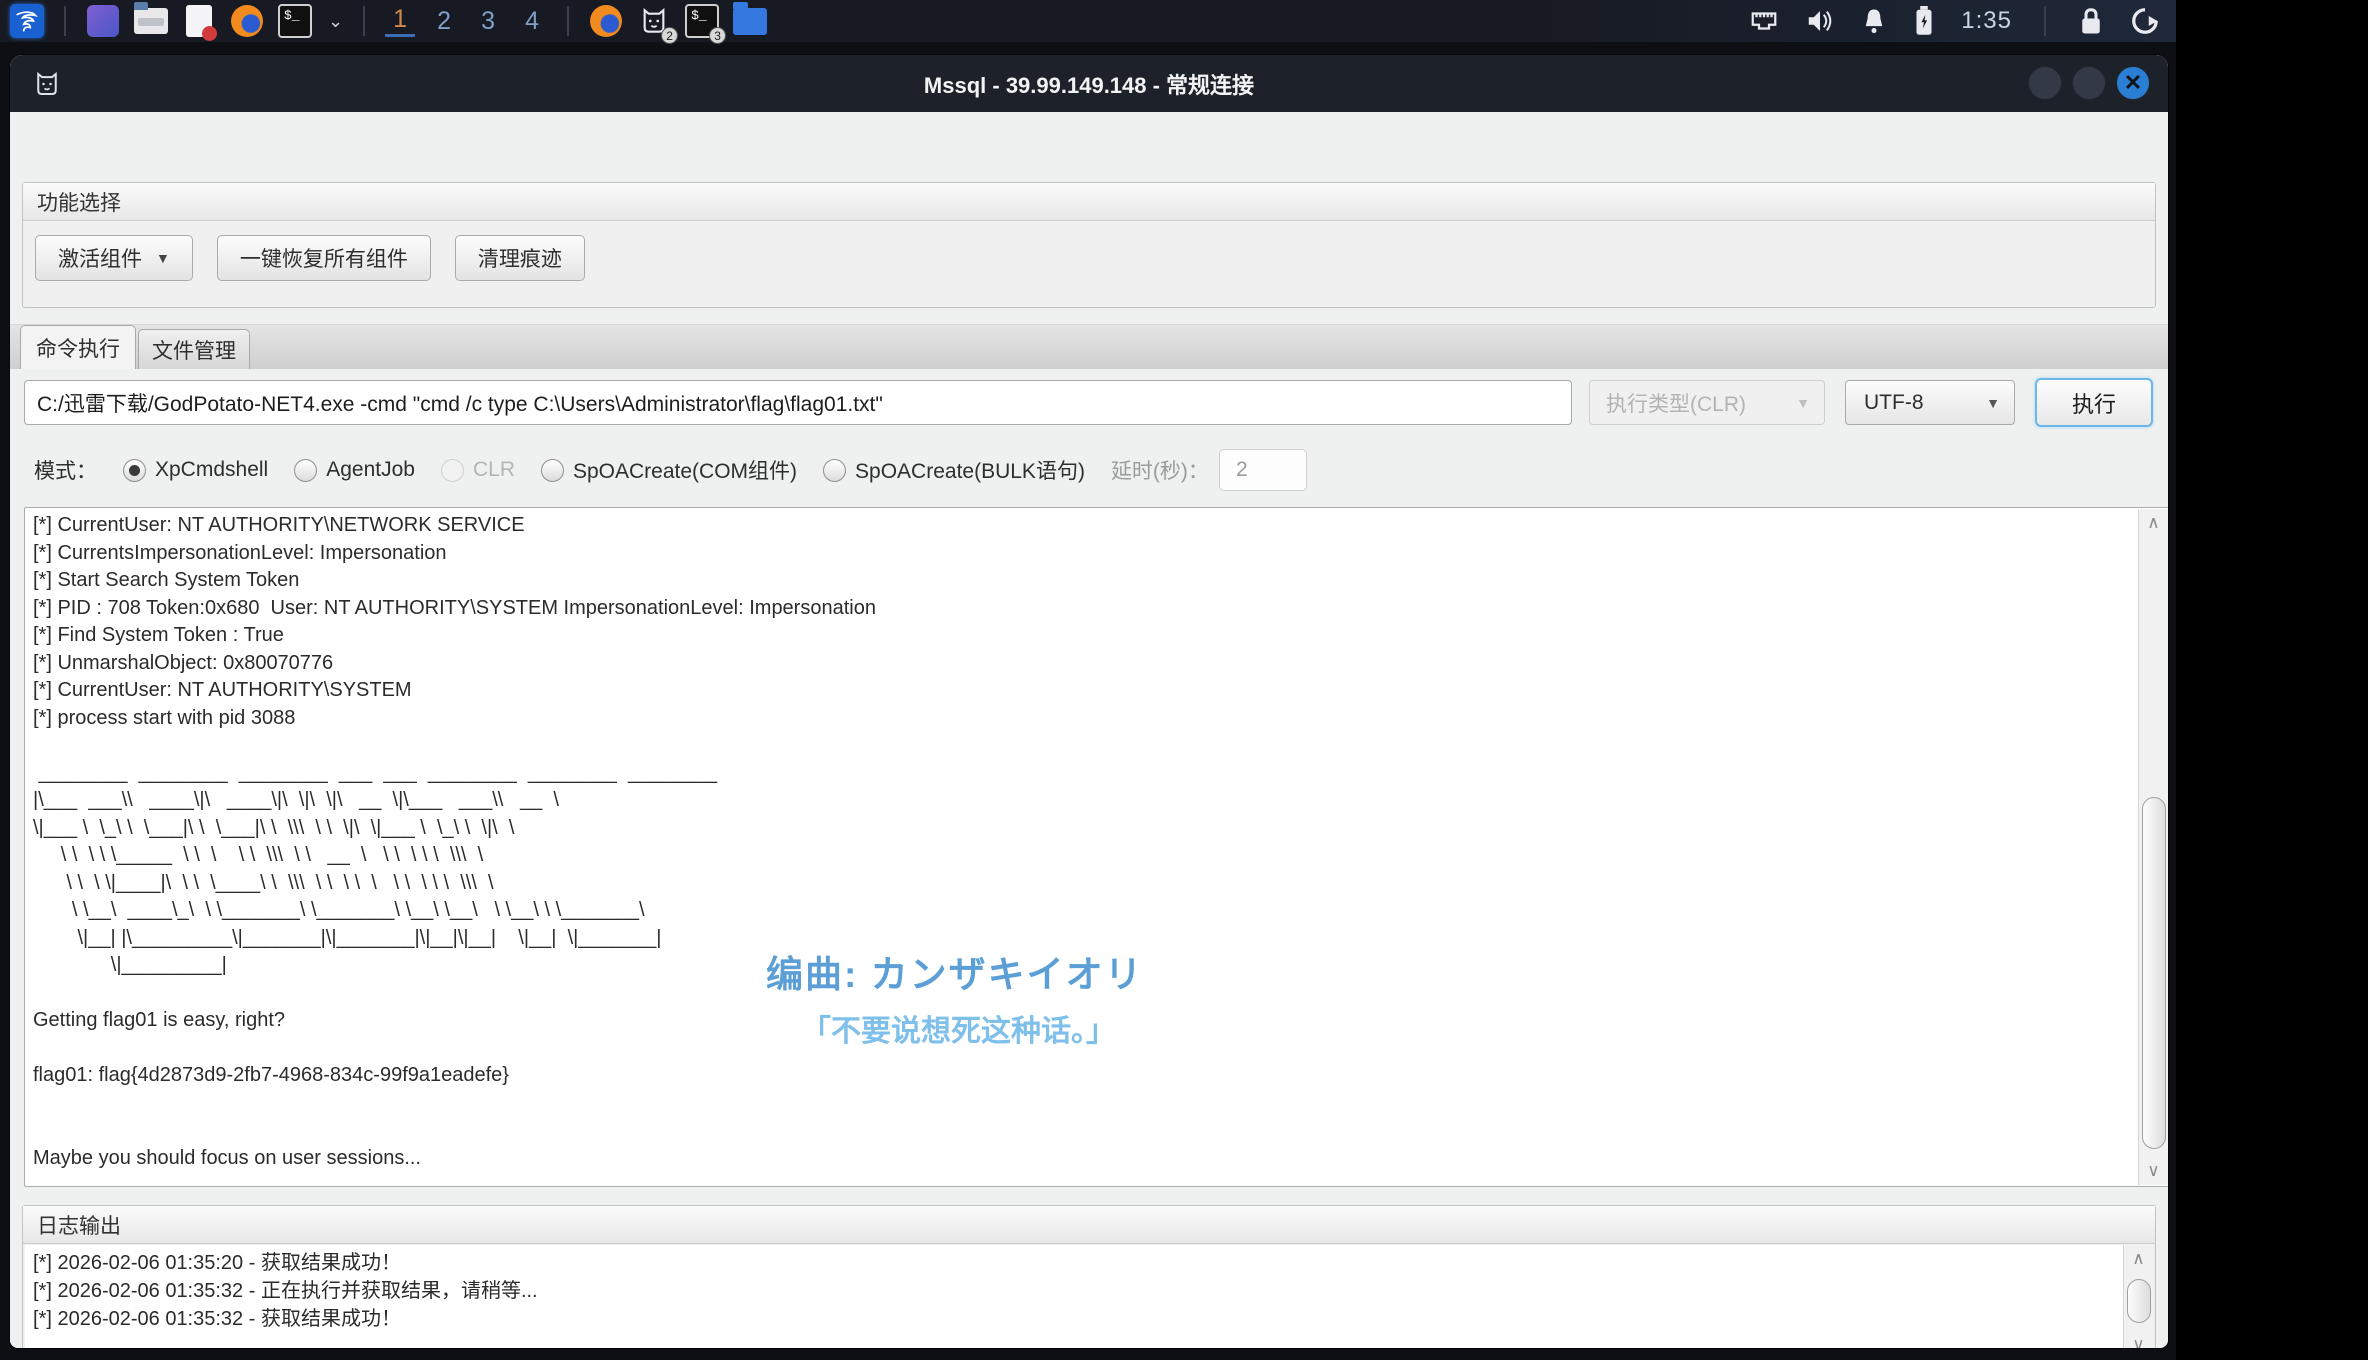  I want to click on taskbar-window-terminal: $_ 3, so click(706, 24).